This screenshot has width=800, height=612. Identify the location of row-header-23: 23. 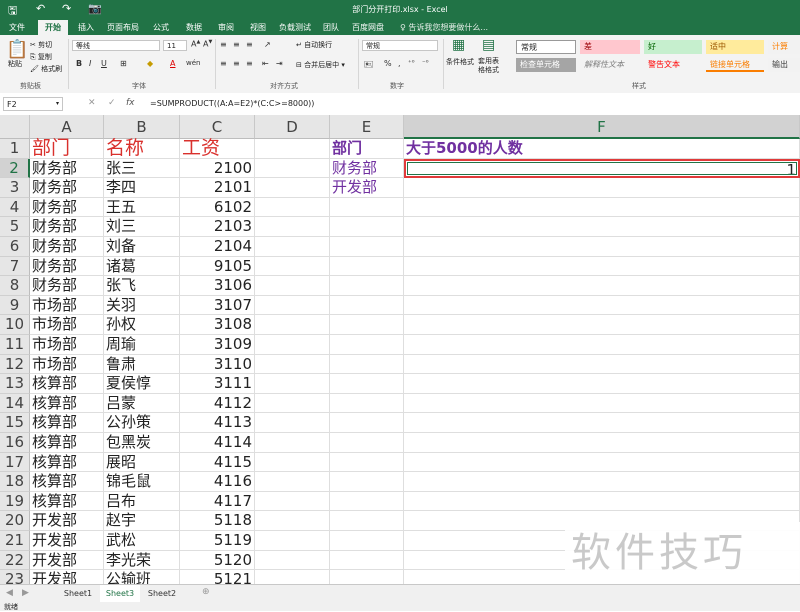
(15, 577).